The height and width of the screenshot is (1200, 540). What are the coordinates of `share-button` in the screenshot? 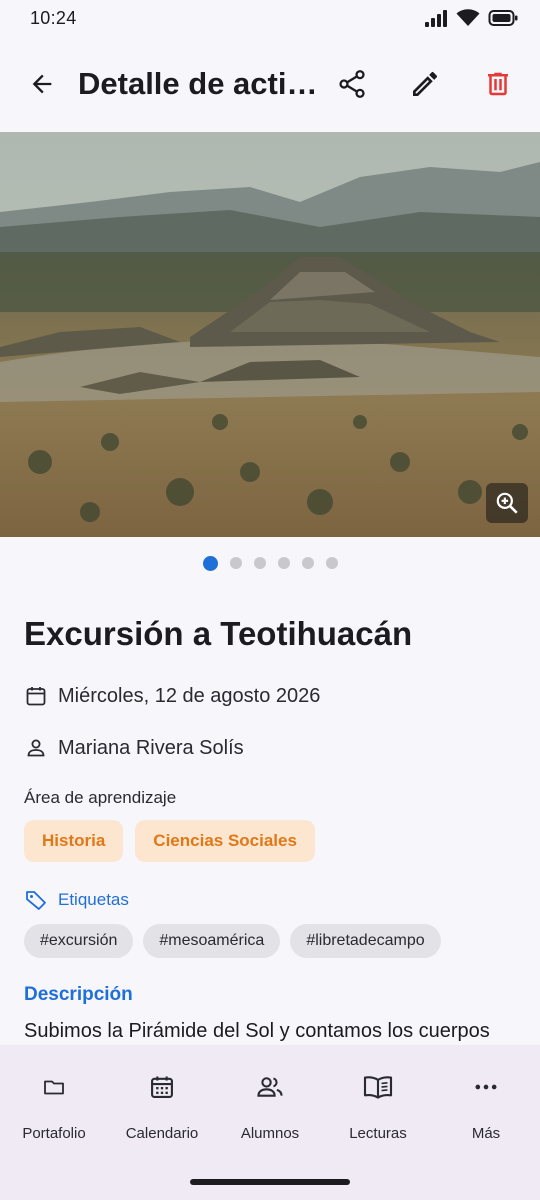 It's located at (352, 84).